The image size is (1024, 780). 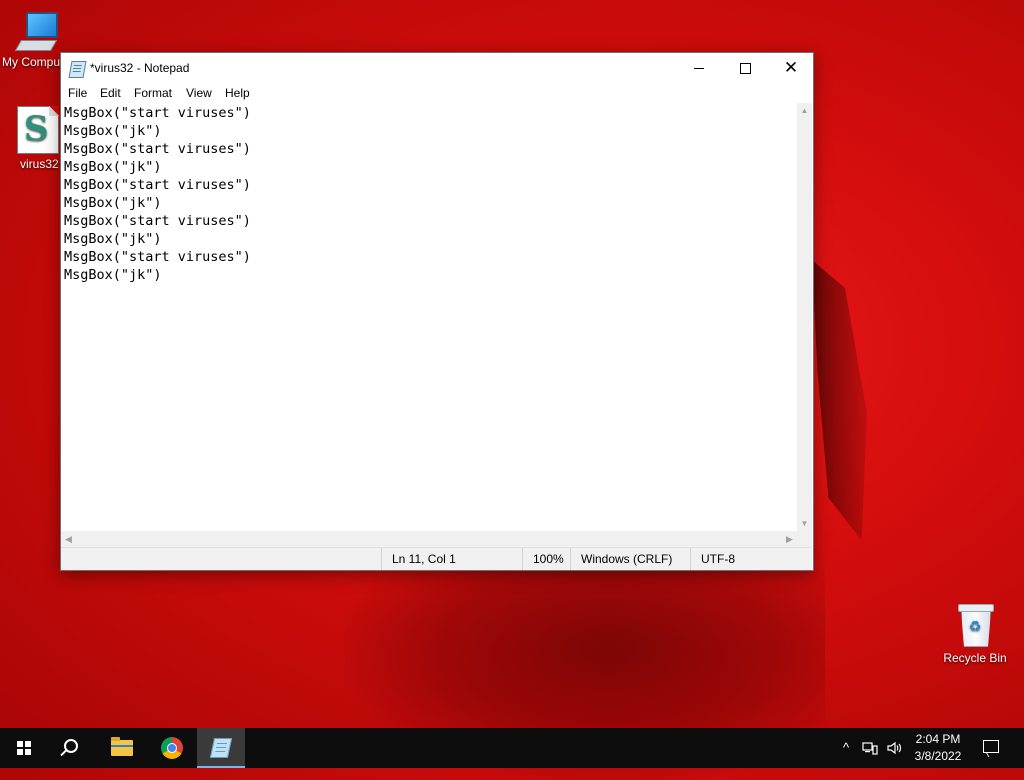 What do you see at coordinates (870, 748) in the screenshot?
I see `network-icon` at bounding box center [870, 748].